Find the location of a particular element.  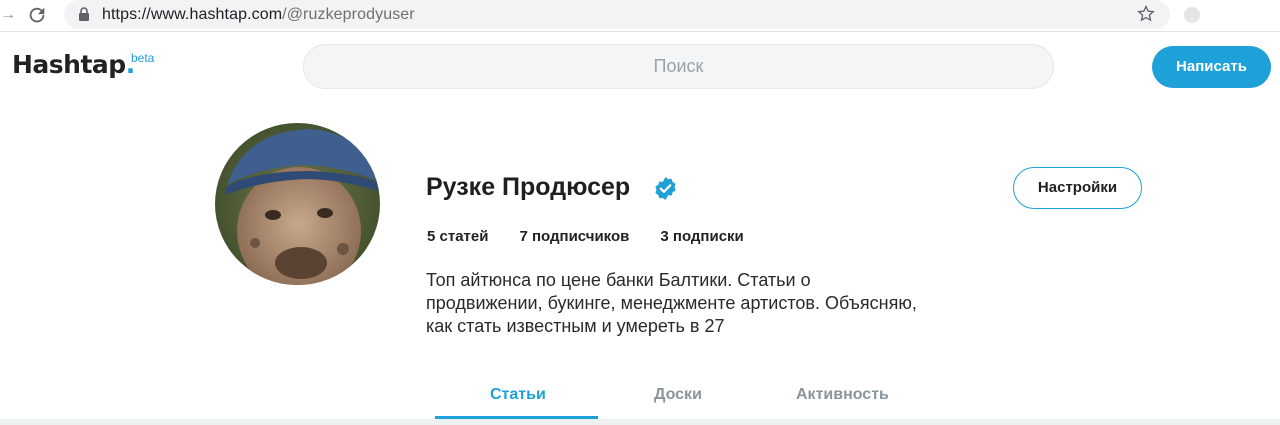

tab-articles: Статьи is located at coordinates (518, 395).